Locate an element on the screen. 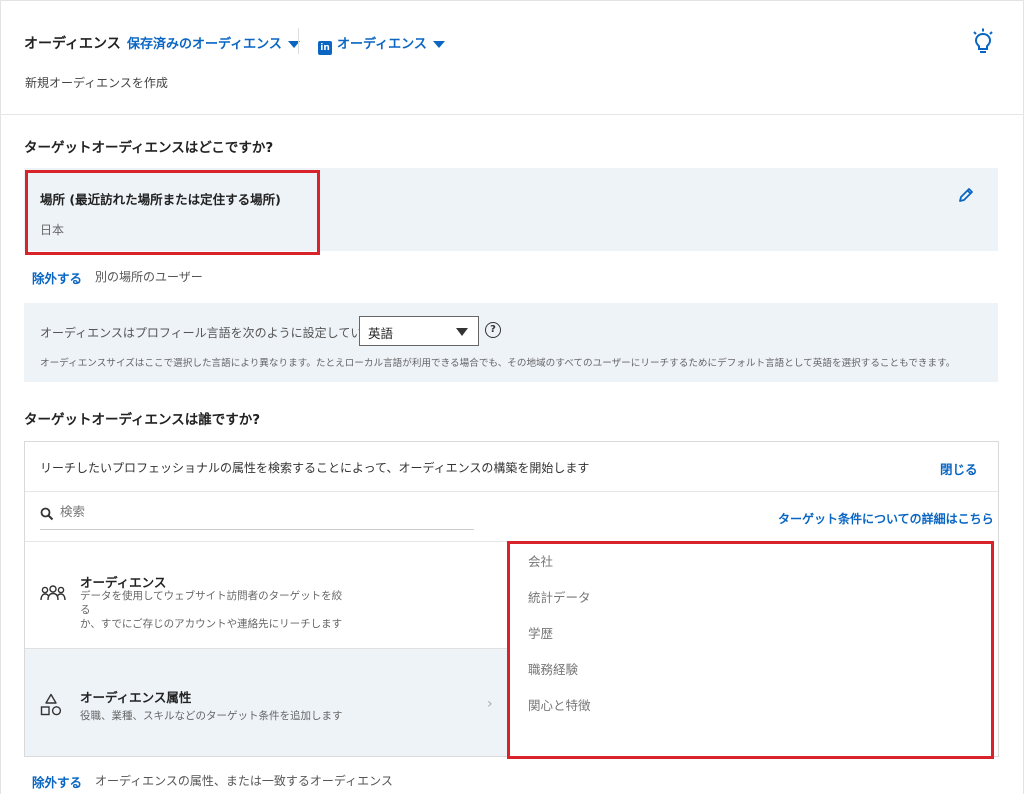 The width and height of the screenshot is (1024, 794). language-select: 英語 is located at coordinates (419, 331).